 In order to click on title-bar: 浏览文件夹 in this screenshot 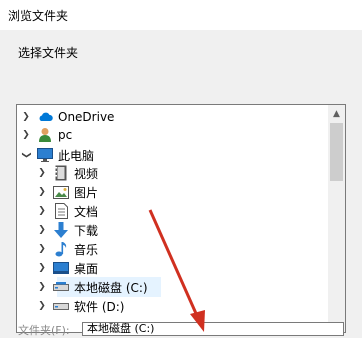, I will do `click(181, 15)`.